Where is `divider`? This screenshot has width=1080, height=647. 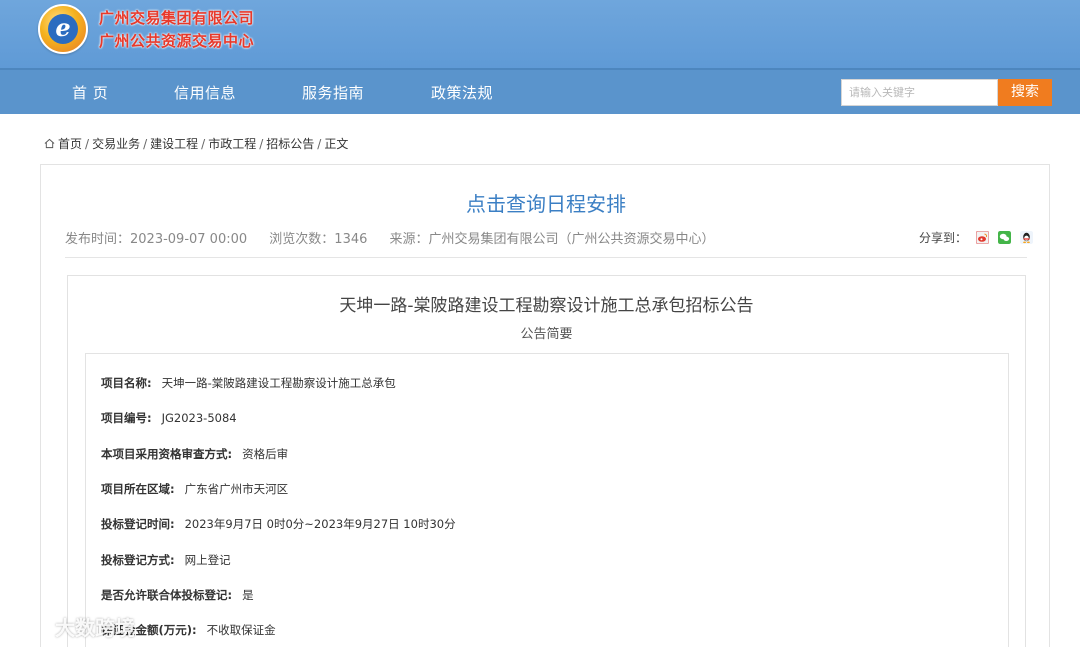 divider is located at coordinates (546, 257).